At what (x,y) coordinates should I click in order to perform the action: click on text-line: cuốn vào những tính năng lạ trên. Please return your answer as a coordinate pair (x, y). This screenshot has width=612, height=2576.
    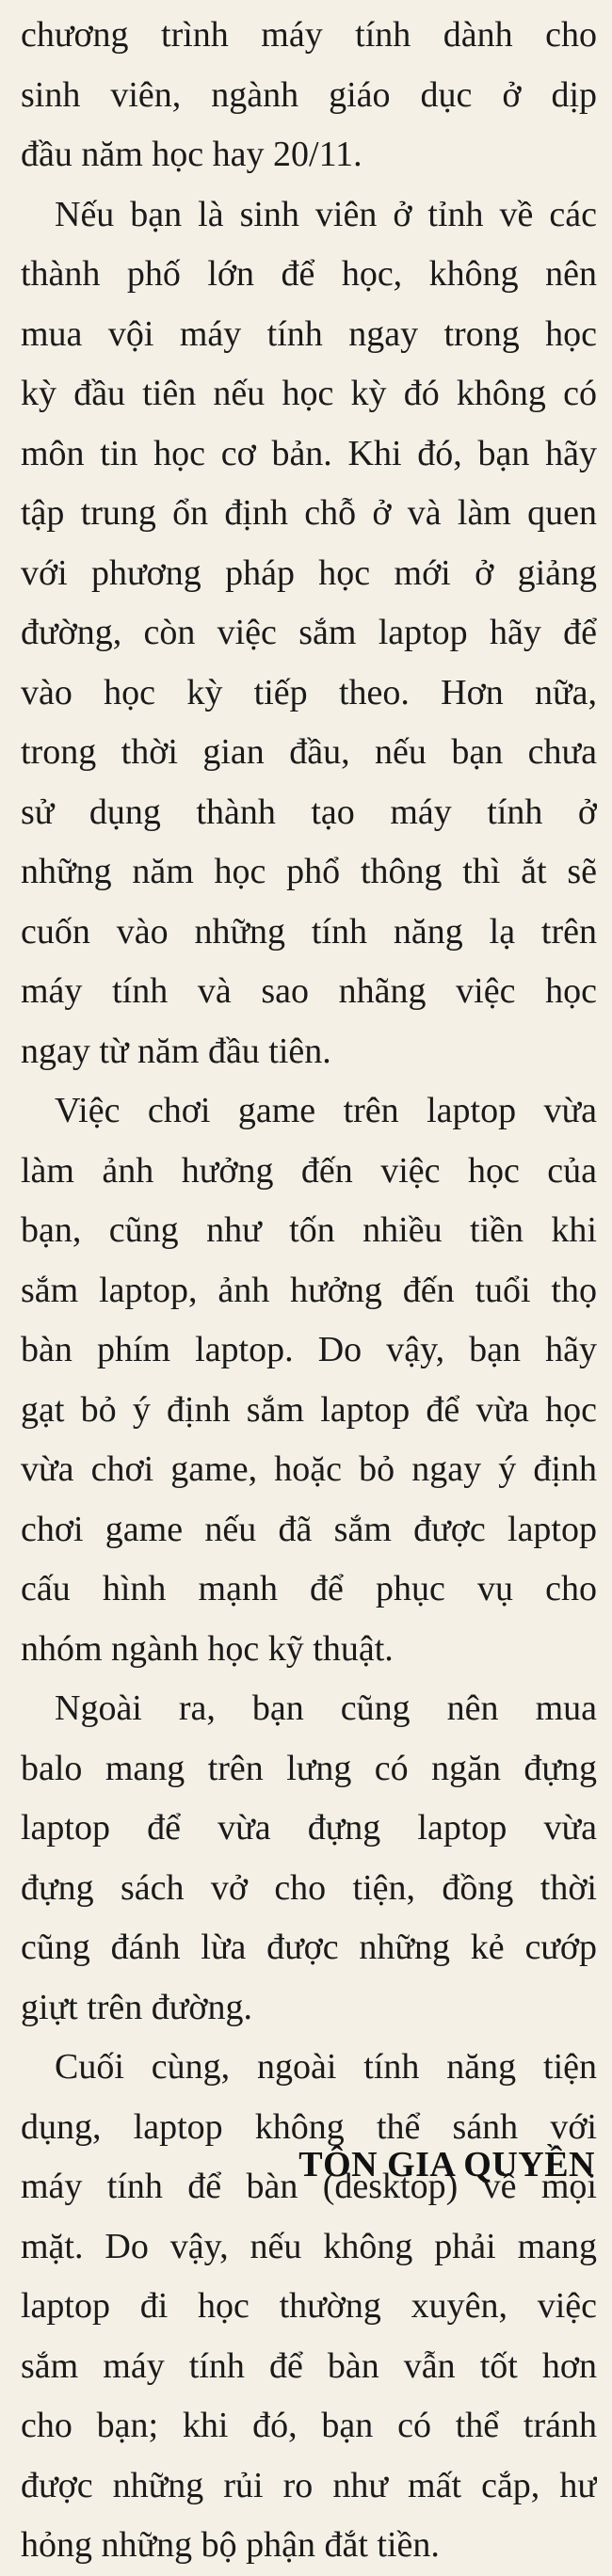
    Looking at the image, I should click on (309, 931).